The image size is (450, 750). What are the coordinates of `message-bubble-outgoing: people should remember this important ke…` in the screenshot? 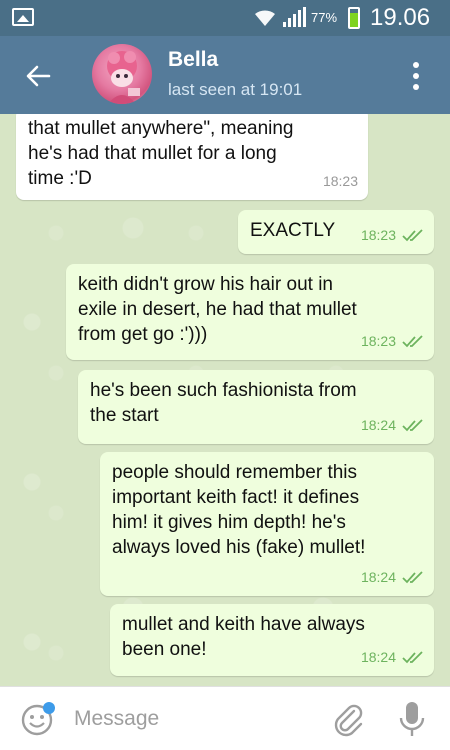 It's located at (267, 524).